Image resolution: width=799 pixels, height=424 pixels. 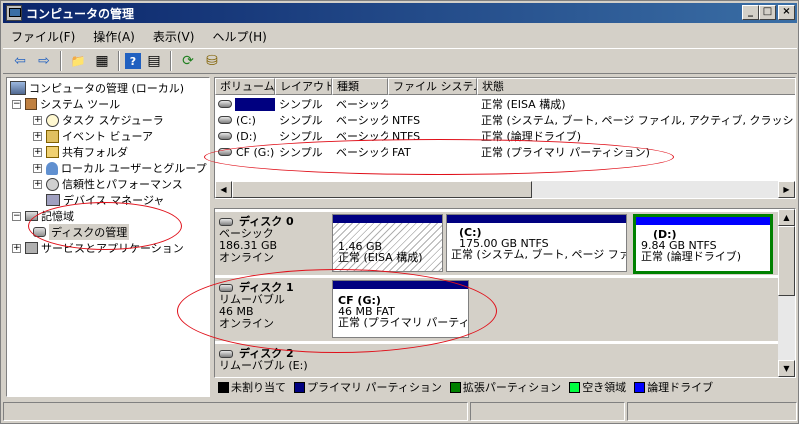 I want to click on tree-item-root: コンピュータの管理 (ローカル), so click(x=97, y=88).